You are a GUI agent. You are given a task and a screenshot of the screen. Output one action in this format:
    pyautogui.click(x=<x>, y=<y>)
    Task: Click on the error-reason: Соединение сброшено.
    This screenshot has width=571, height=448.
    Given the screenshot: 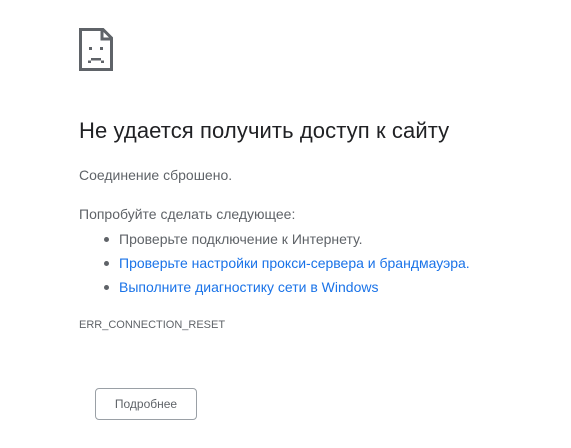 What is the action you would take?
    pyautogui.click(x=156, y=175)
    